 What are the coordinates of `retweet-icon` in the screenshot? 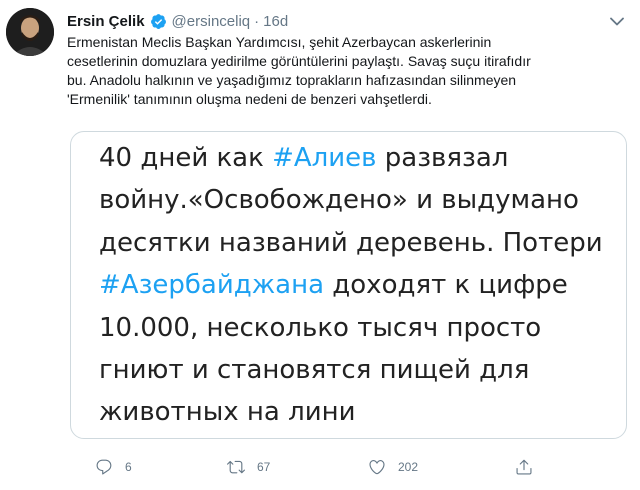 It's located at (236, 467).